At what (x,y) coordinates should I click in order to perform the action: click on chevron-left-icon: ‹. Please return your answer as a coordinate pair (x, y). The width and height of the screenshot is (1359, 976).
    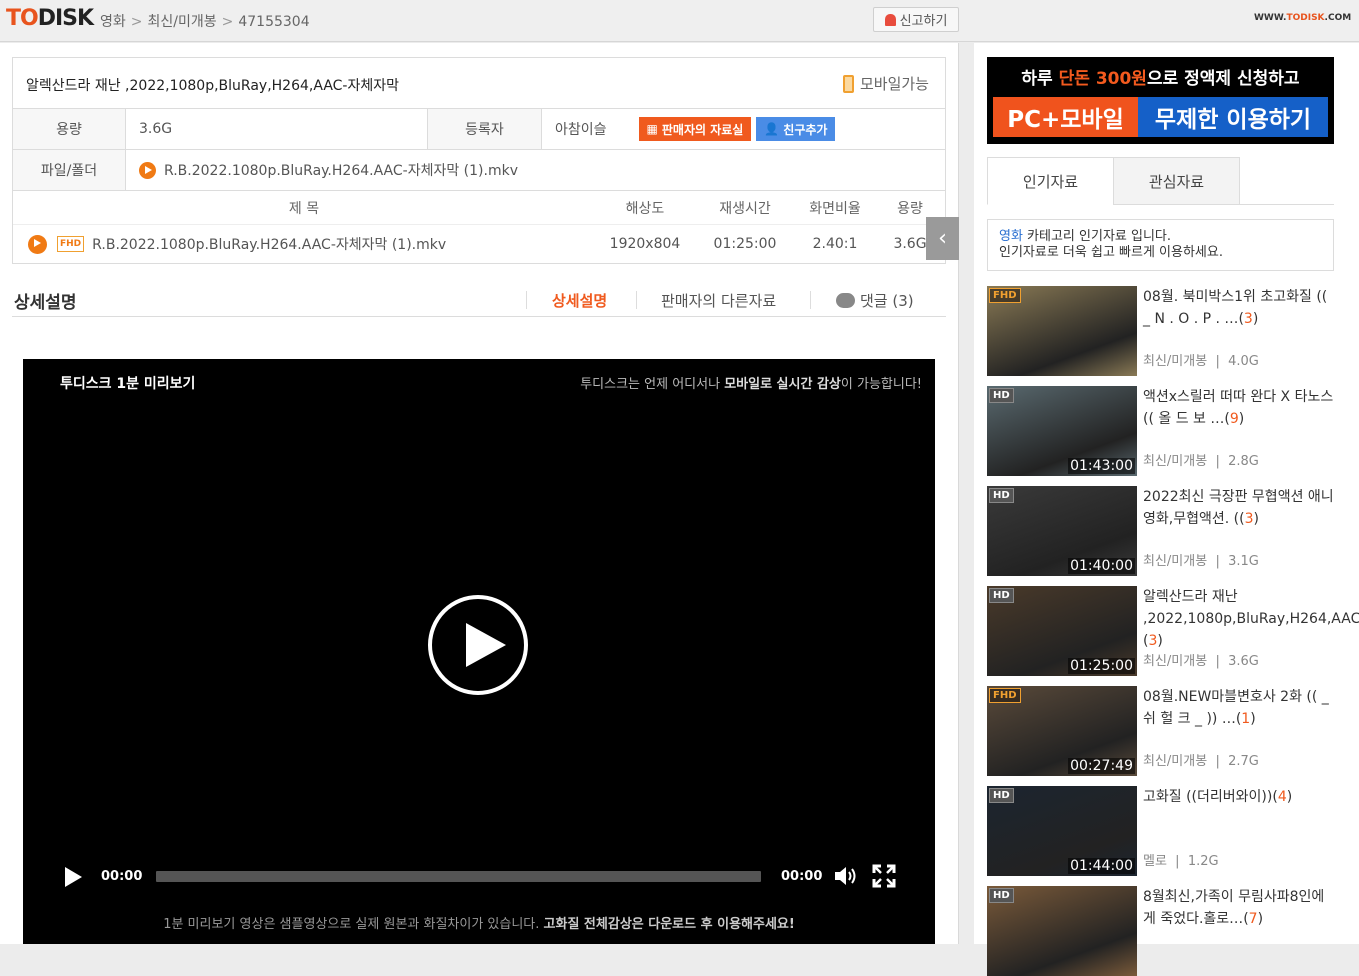
    Looking at the image, I should click on (942, 238).